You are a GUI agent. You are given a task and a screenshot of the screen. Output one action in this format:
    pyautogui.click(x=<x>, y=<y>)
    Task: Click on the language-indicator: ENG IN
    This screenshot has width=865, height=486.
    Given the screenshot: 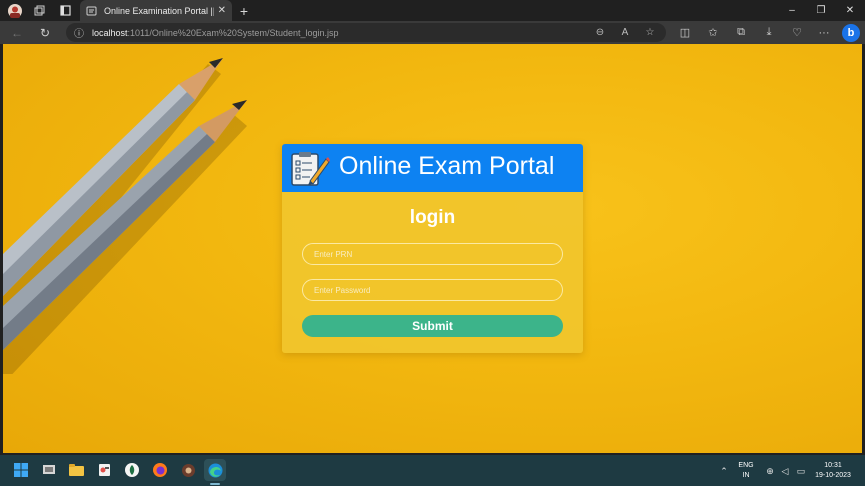 What is the action you would take?
    pyautogui.click(x=746, y=471)
    